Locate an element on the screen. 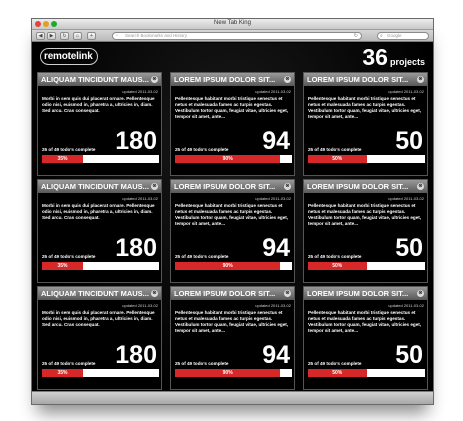 Image resolution: width=463 pixels, height=421 pixels. back-button: ◀ is located at coordinates (40, 36).